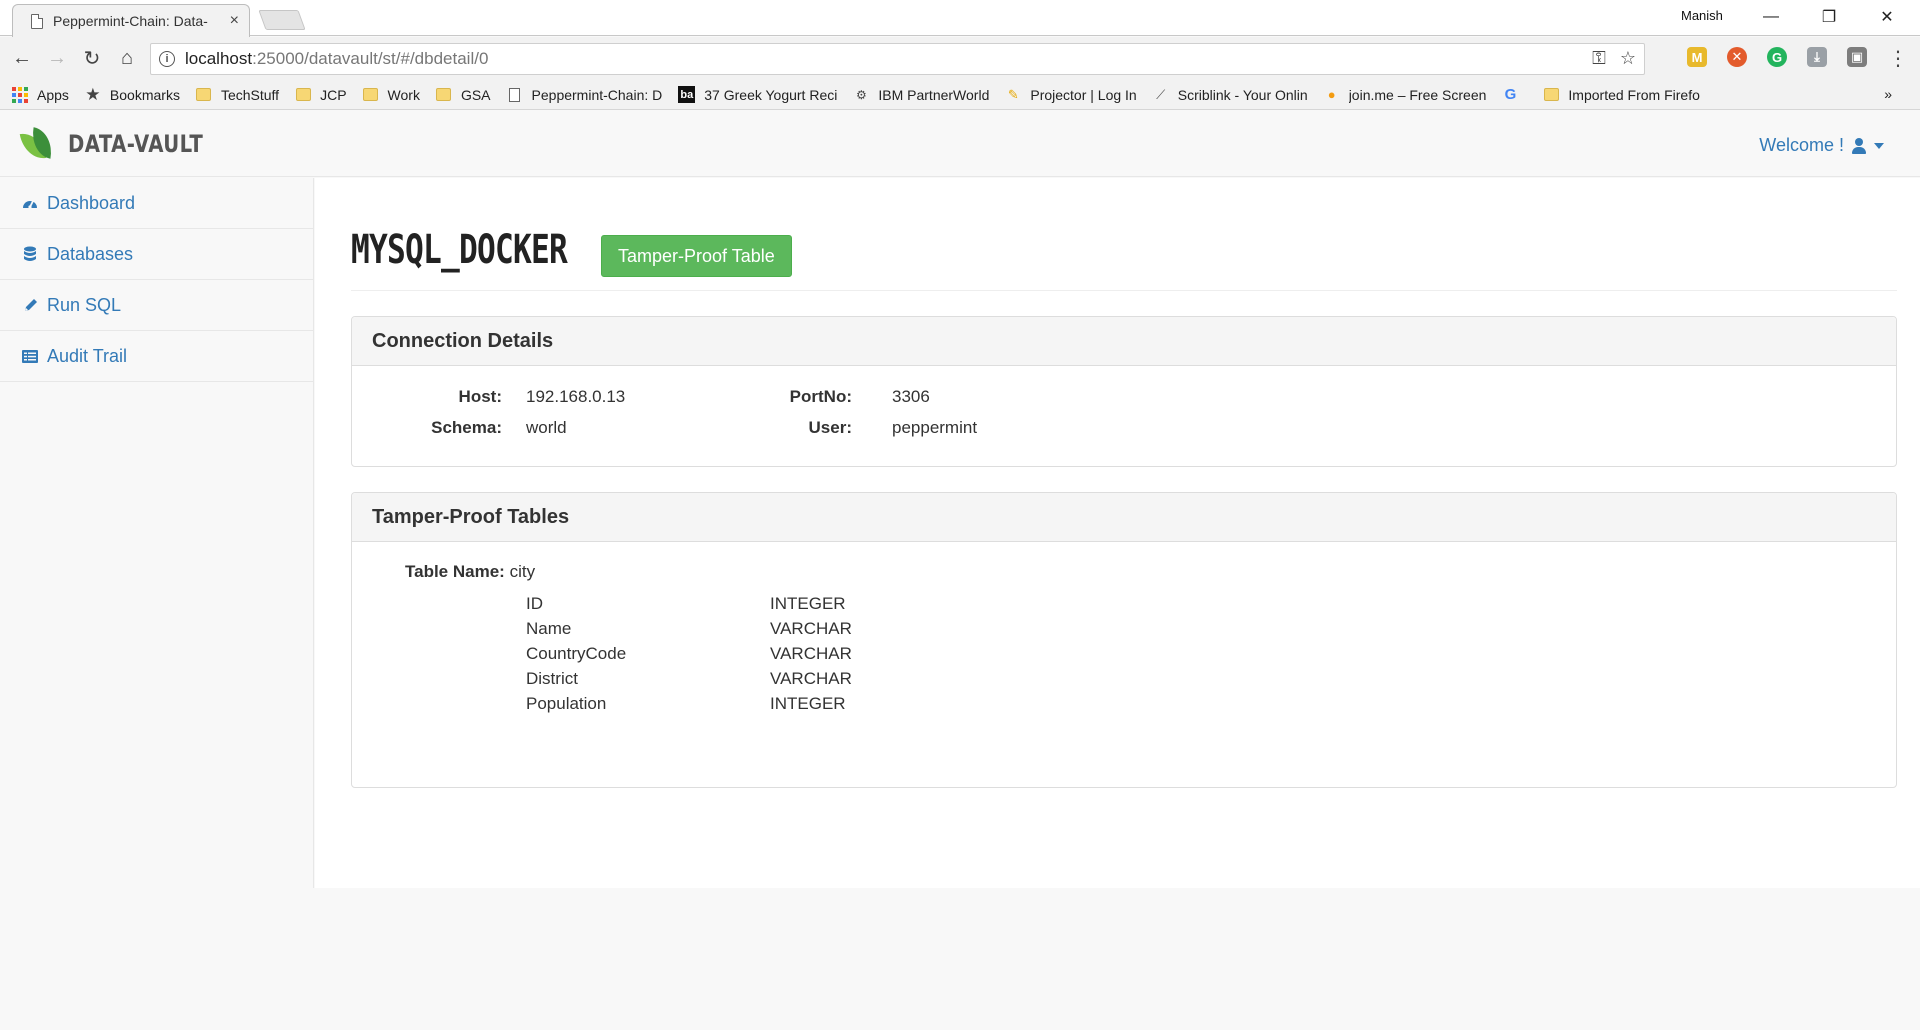 This screenshot has width=1920, height=1030. Describe the element at coordinates (689, 606) in the screenshot. I see `list-item: ID INTEGER` at that location.